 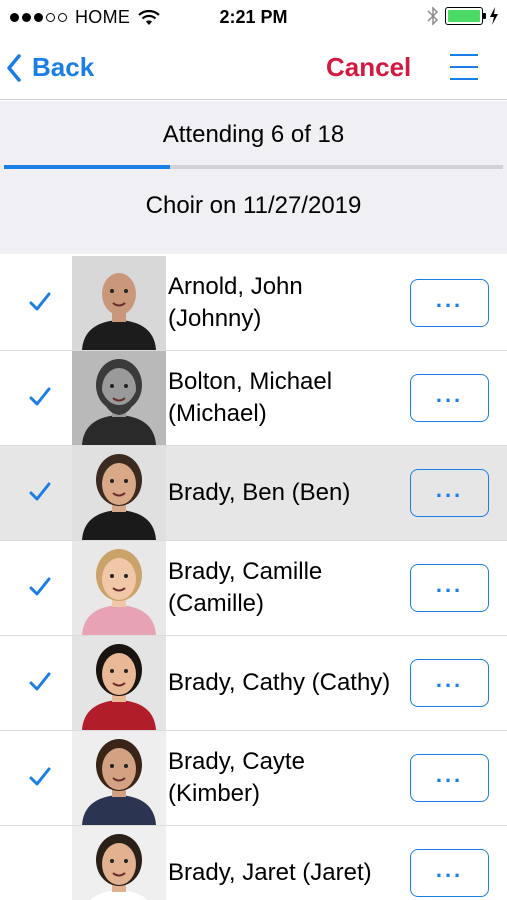 What do you see at coordinates (216, 603) in the screenshot?
I see `attendee-name-line2: (Camille)` at bounding box center [216, 603].